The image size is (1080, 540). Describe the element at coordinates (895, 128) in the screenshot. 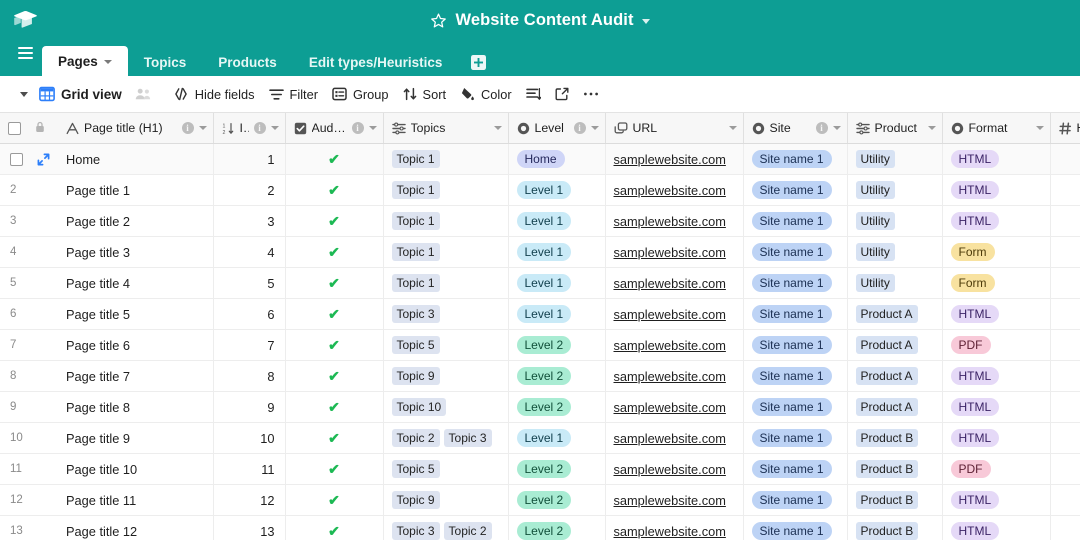

I see `column-header-product: Product` at that location.